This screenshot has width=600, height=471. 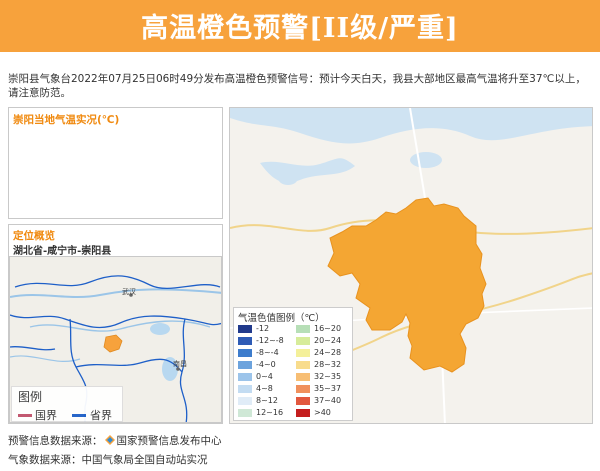 What do you see at coordinates (267, 352) in the screenshot?
I see `temperature-legend-label: -8~-4` at bounding box center [267, 352].